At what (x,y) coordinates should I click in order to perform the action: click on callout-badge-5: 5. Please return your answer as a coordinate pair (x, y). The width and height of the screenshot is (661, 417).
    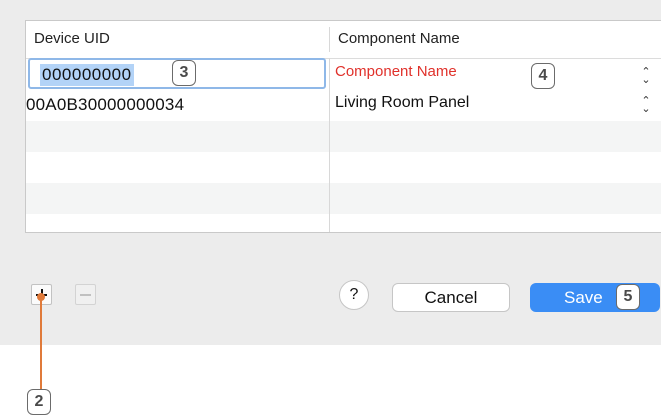
    Looking at the image, I should click on (628, 297).